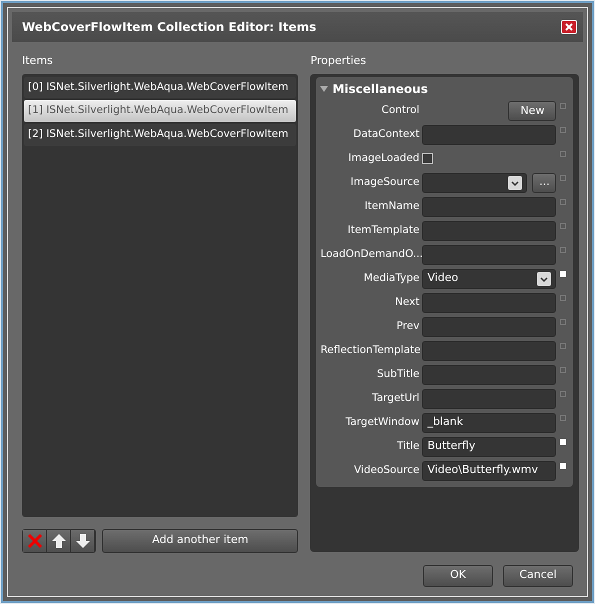 The height and width of the screenshot is (604, 595). What do you see at coordinates (35, 541) in the screenshot?
I see `delete-icon` at bounding box center [35, 541].